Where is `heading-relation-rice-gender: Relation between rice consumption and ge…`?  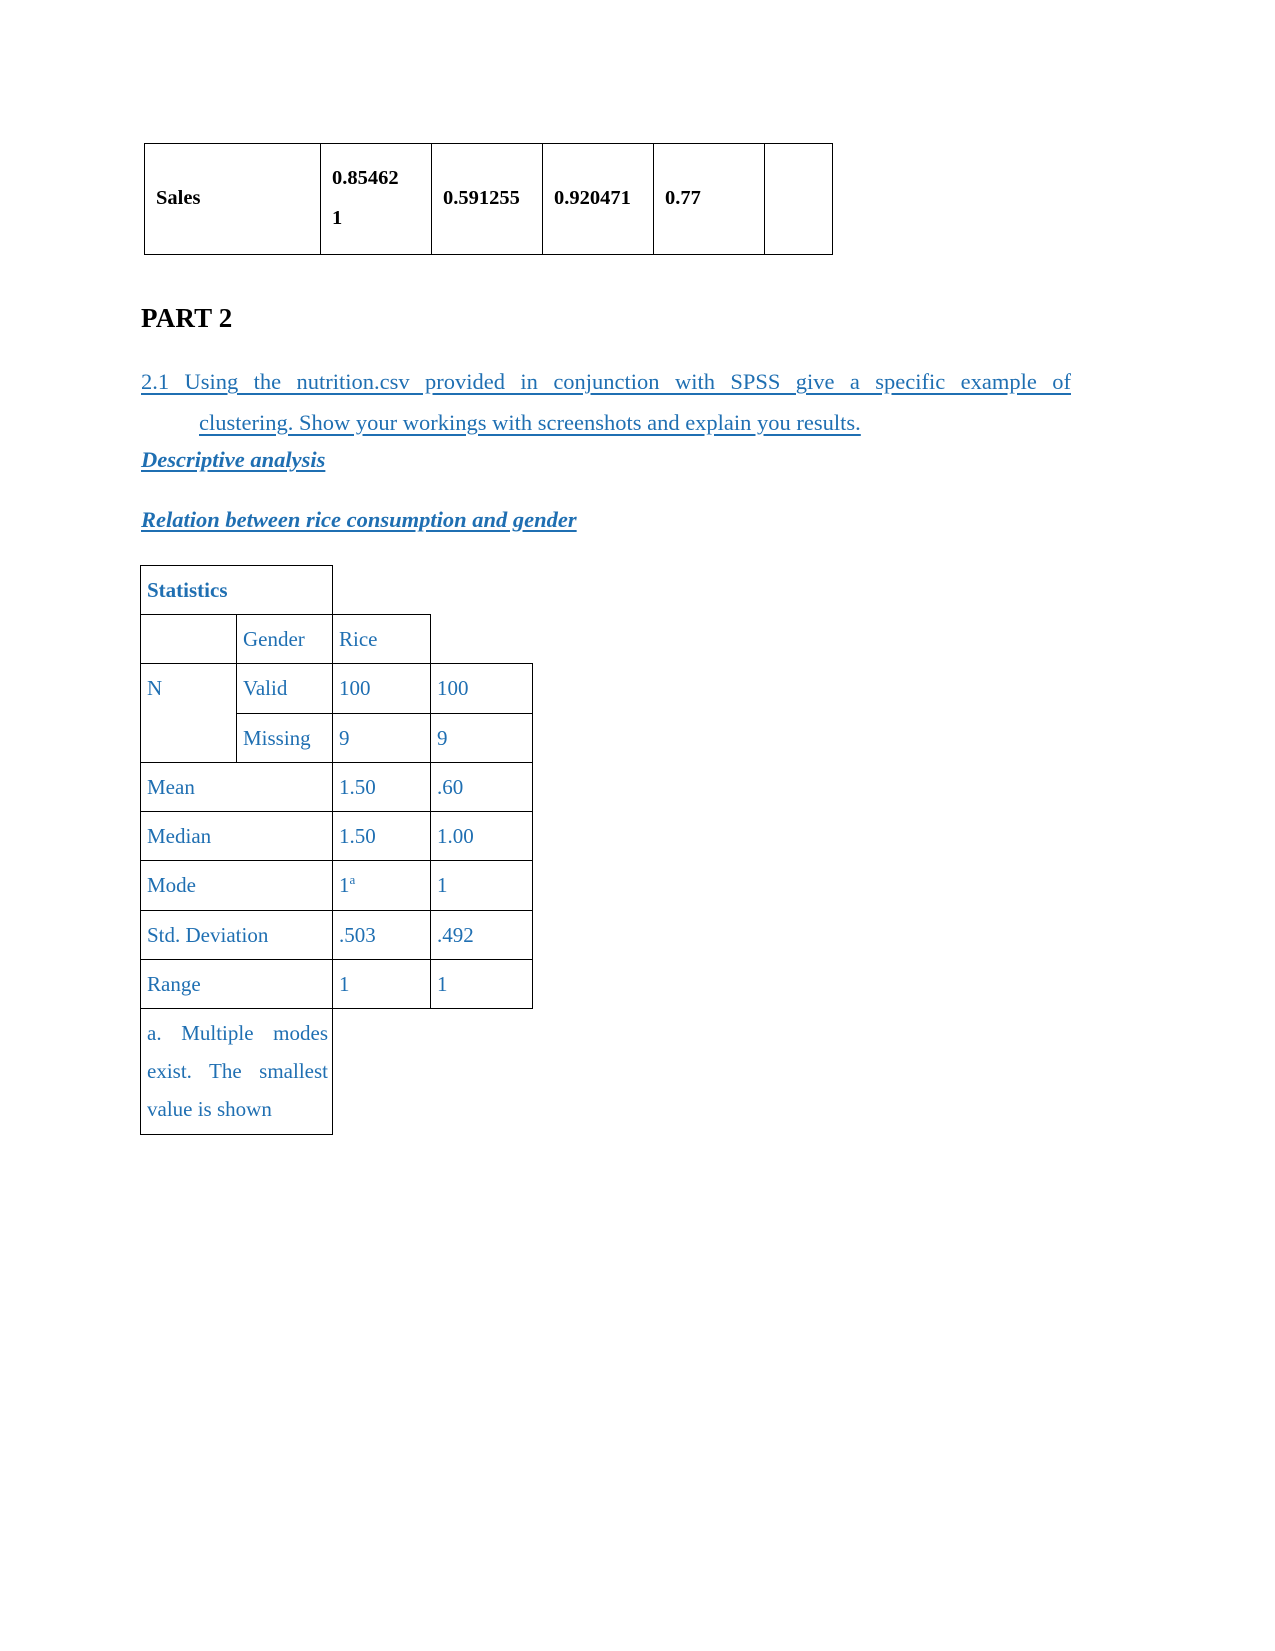
heading-relation-rice-gender: Relation between rice consumption and ge… is located at coordinates (359, 519).